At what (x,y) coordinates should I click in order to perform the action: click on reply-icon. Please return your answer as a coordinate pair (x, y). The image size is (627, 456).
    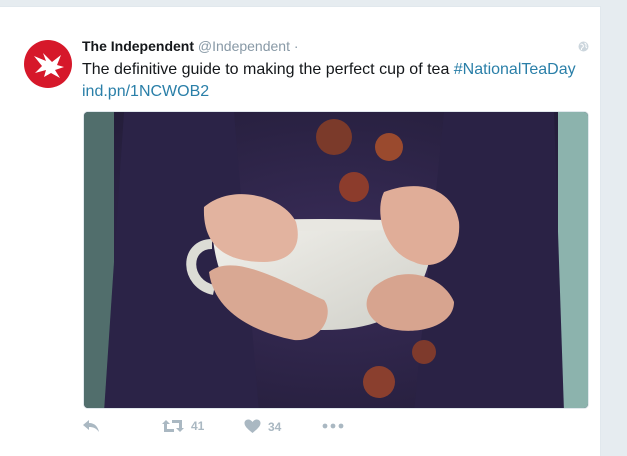
    Looking at the image, I should click on (91, 426).